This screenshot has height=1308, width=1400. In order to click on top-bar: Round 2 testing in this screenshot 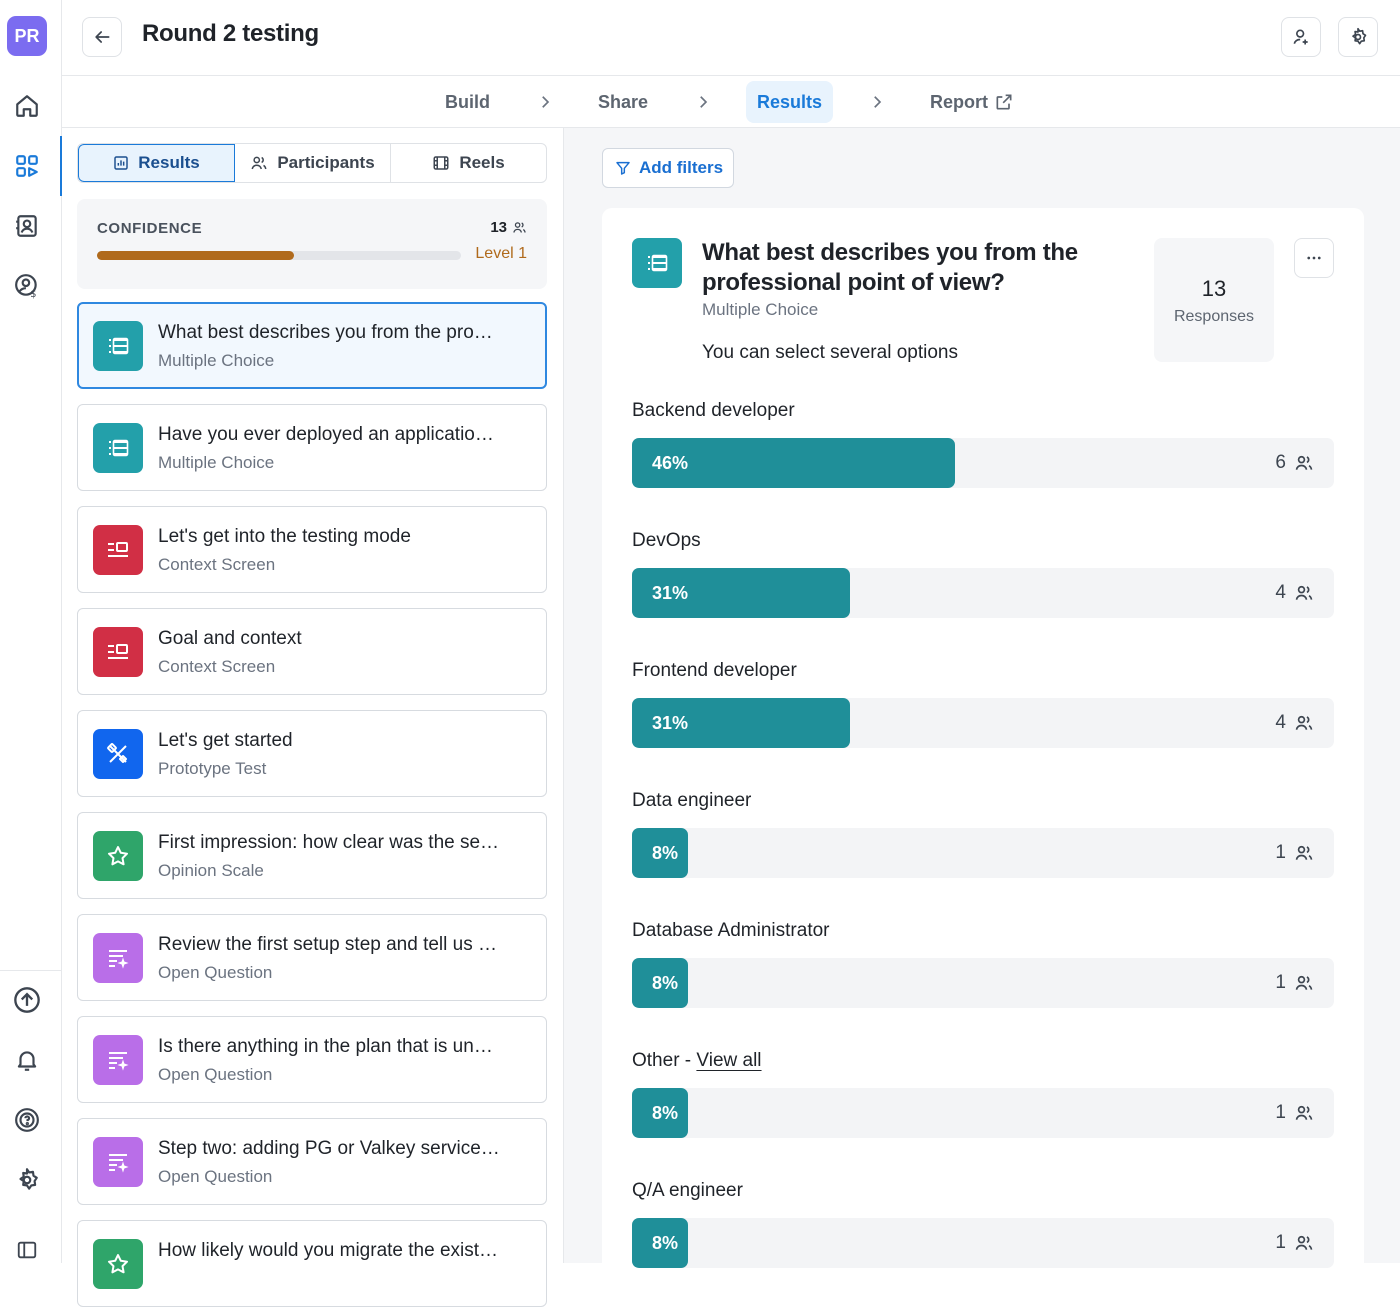, I will do `click(731, 38)`.